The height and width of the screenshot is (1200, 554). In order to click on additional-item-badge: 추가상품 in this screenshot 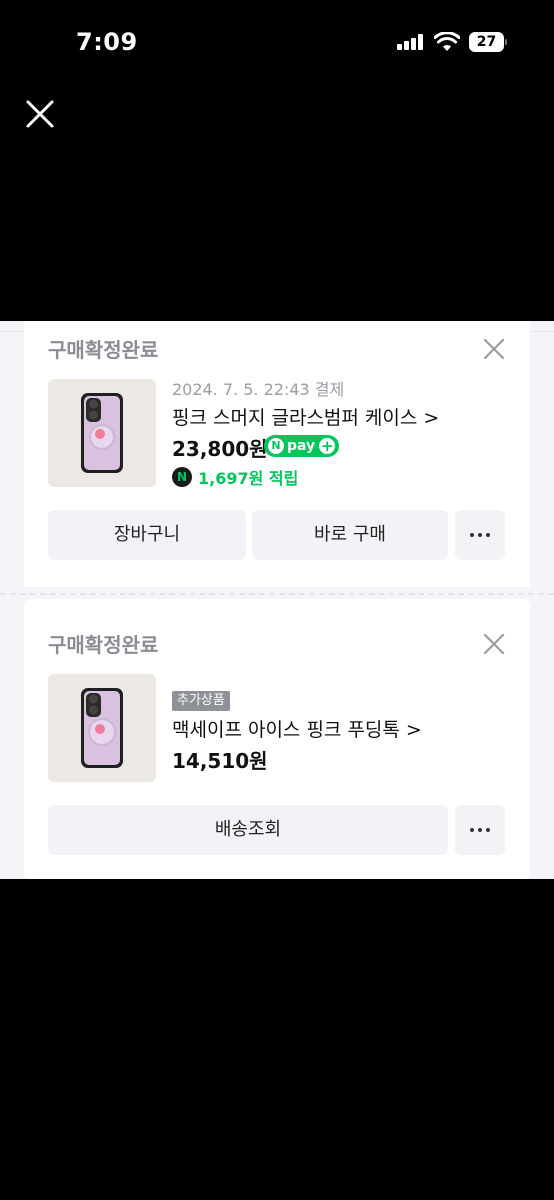, I will do `click(201, 701)`.